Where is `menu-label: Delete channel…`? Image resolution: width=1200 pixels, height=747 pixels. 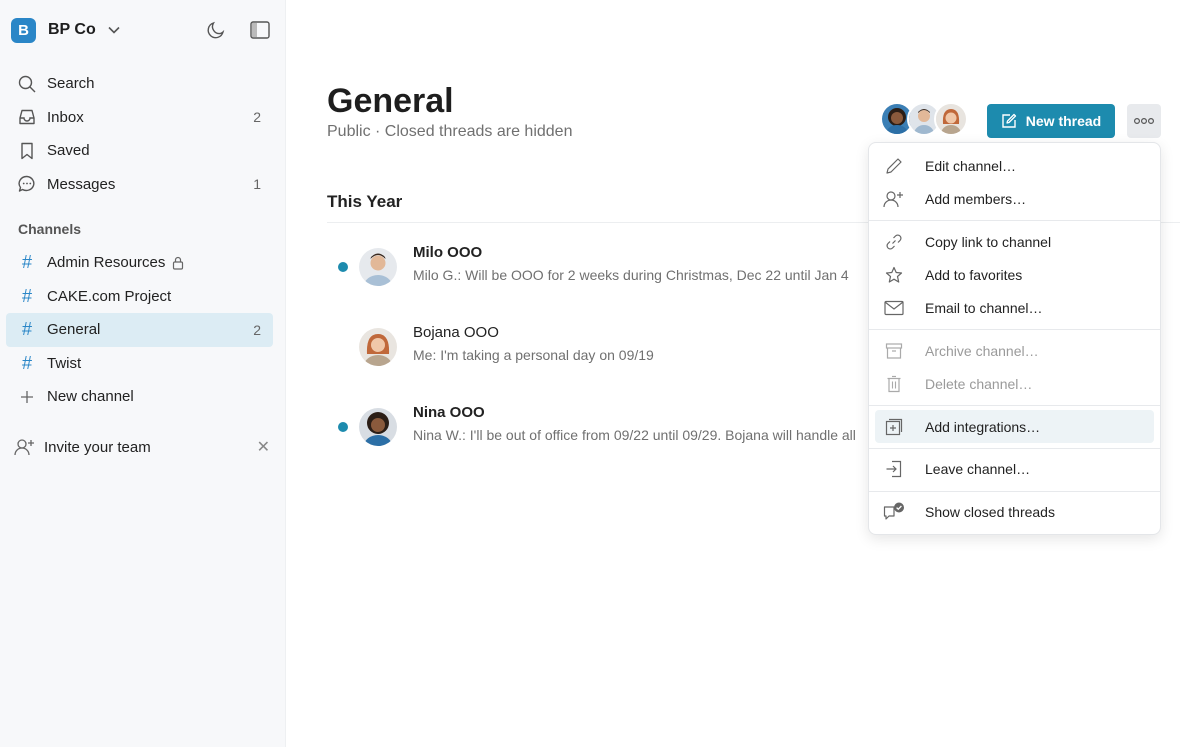 menu-label: Delete channel… is located at coordinates (979, 383).